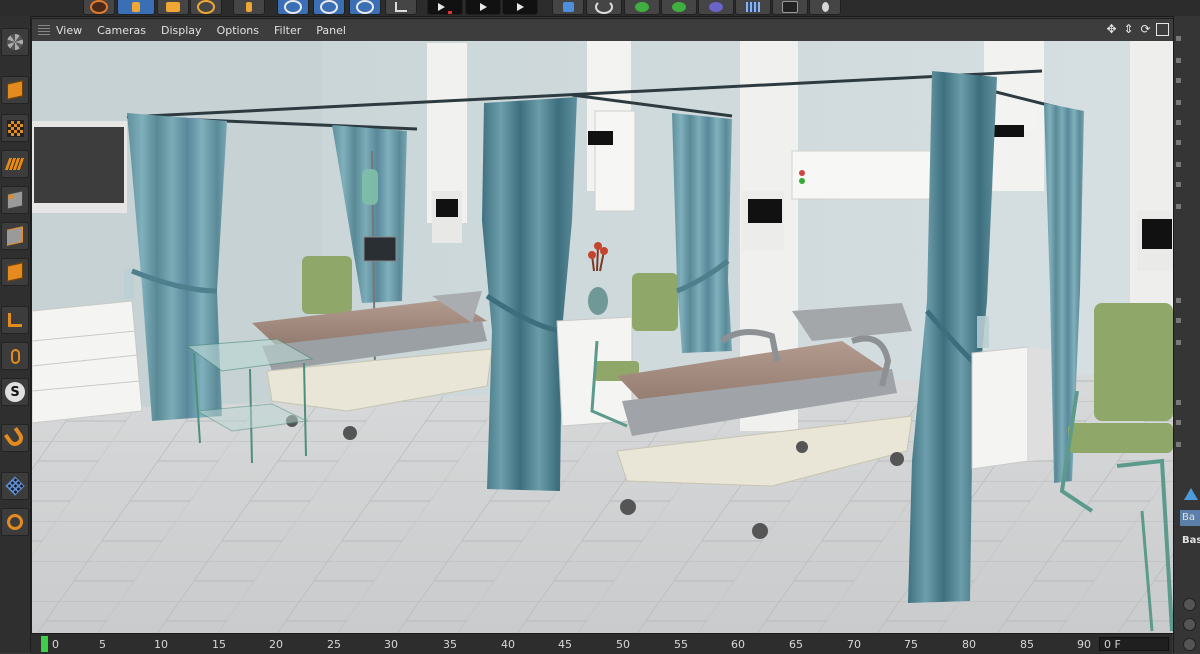 The height and width of the screenshot is (654, 1200). I want to click on tweak-mode-icon, so click(15, 356).